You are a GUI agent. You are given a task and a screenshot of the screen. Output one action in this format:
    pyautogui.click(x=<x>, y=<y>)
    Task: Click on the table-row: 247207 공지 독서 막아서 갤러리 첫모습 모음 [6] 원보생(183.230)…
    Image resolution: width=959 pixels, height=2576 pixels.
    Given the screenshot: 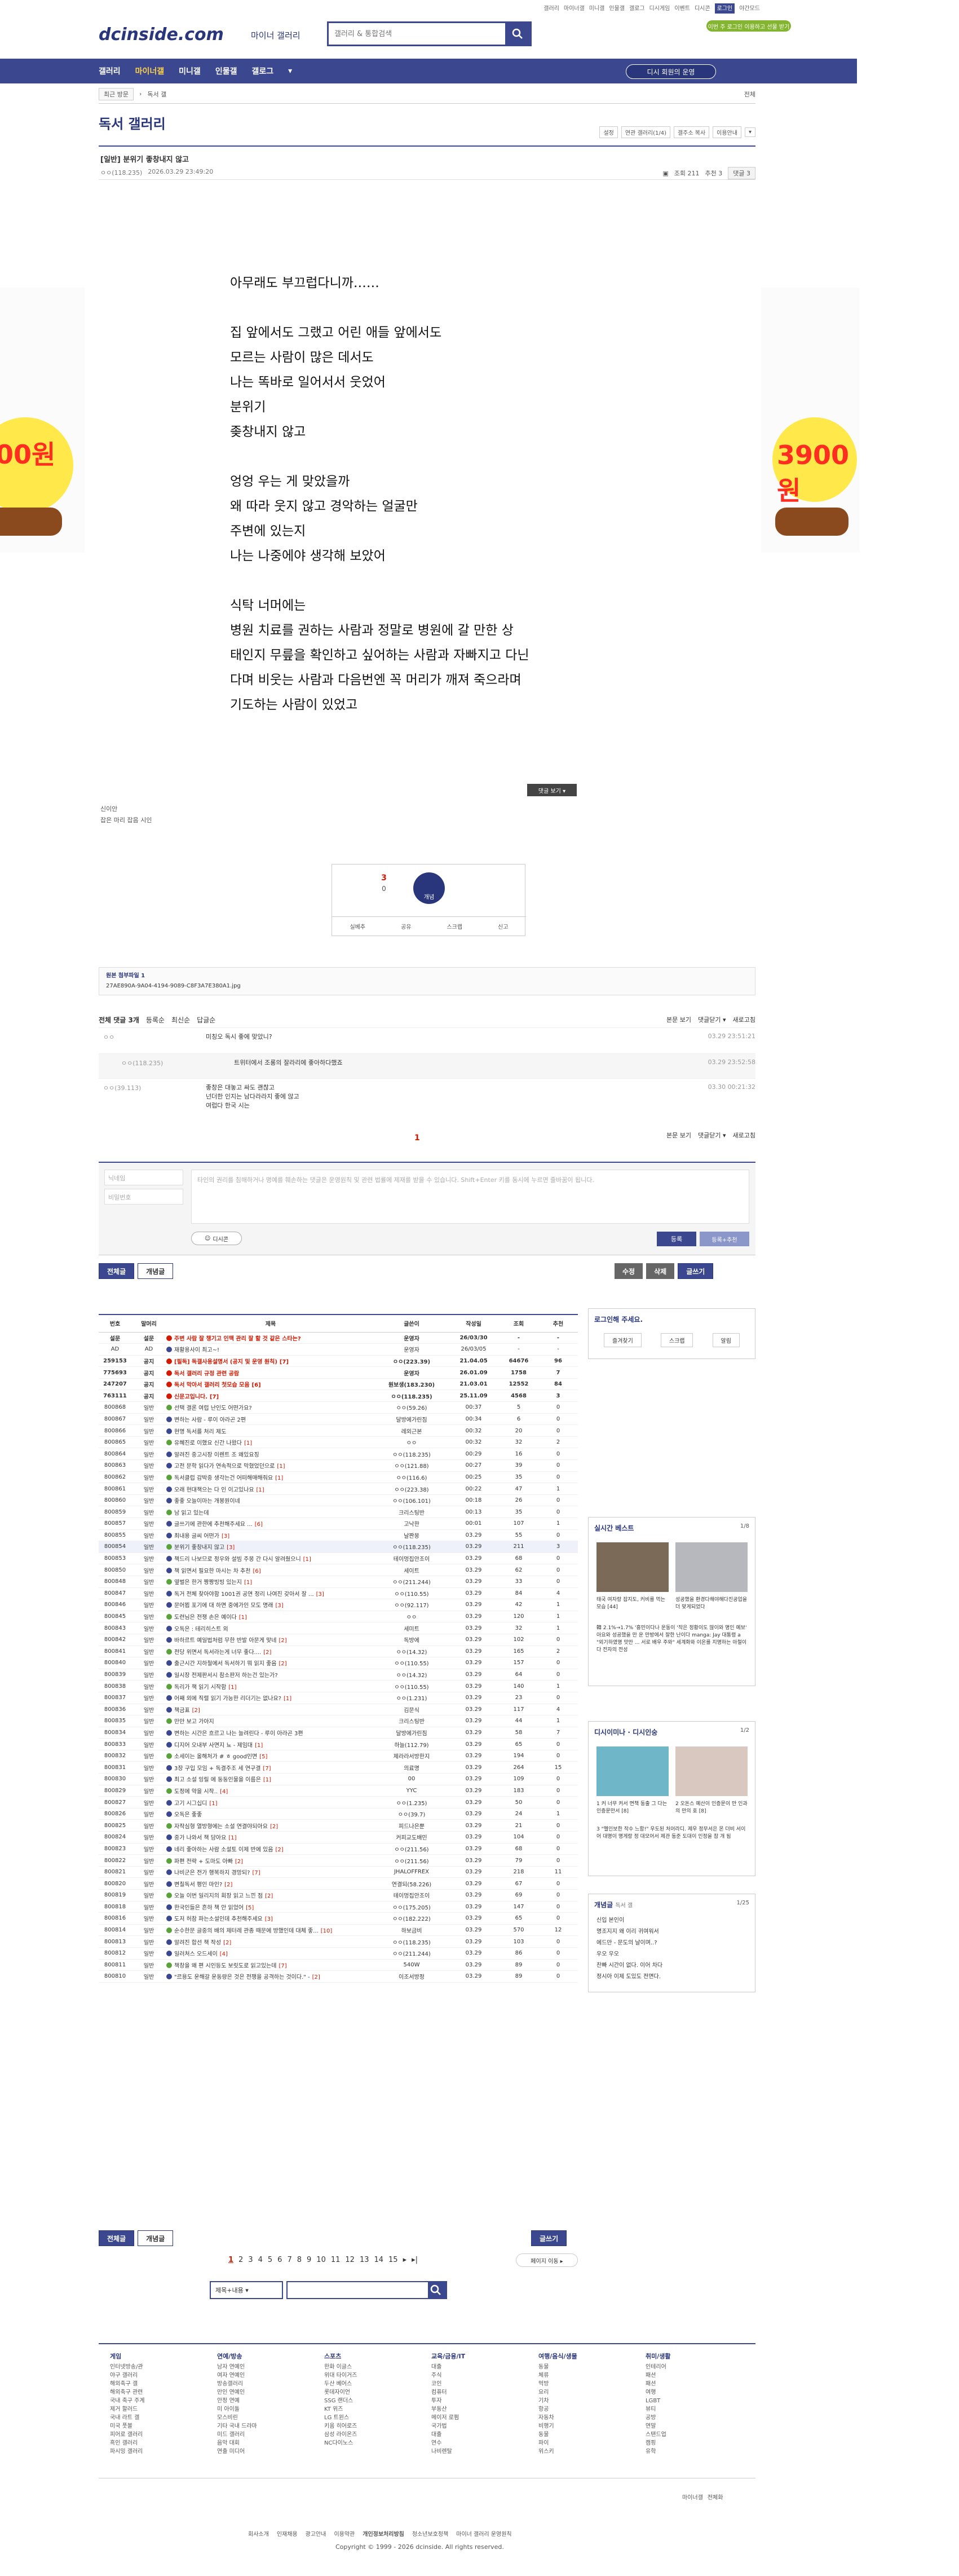 What is the action you would take?
    pyautogui.click(x=338, y=1384)
    